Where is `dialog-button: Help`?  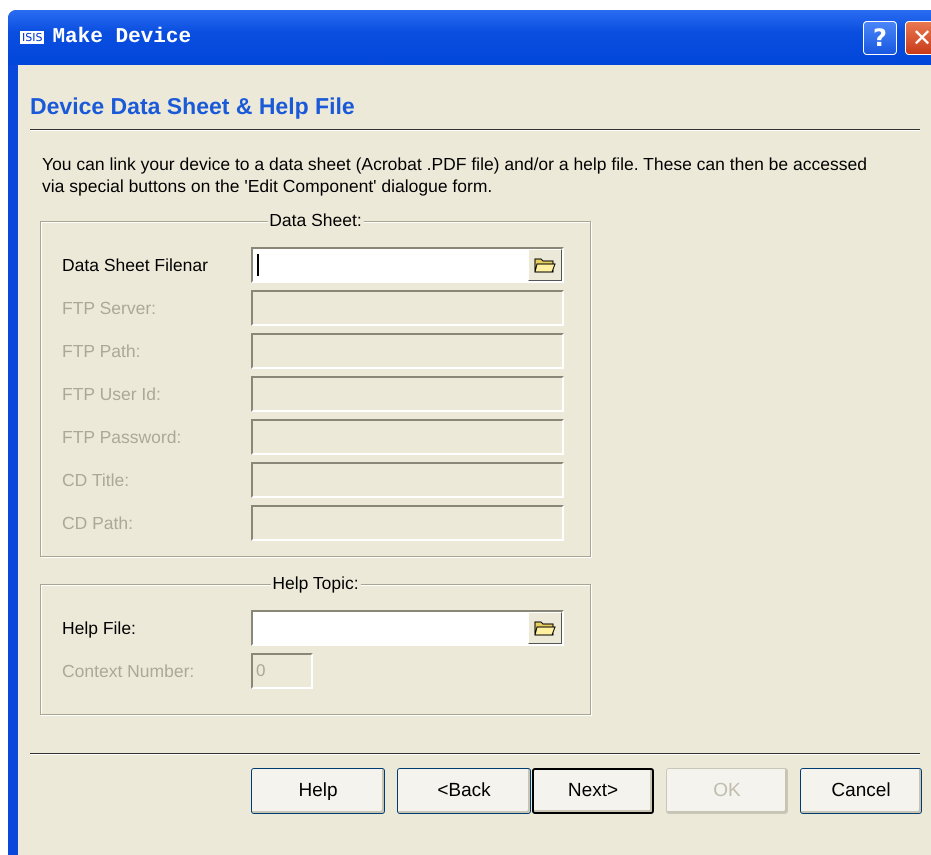 dialog-button: Help is located at coordinates (318, 791).